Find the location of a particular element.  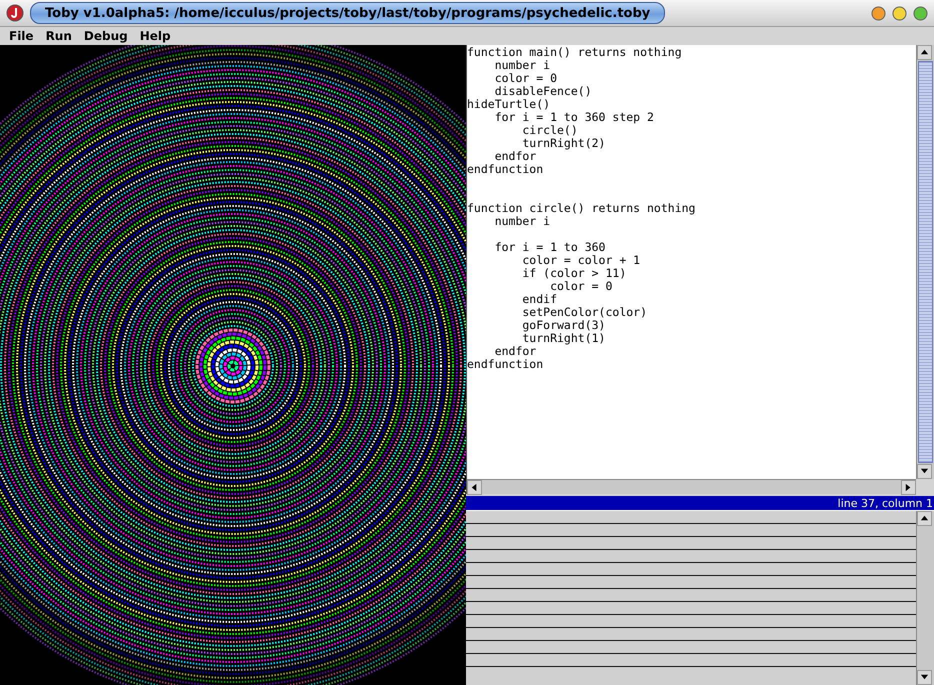

code-line: hideTurtle() is located at coordinates (509, 104).